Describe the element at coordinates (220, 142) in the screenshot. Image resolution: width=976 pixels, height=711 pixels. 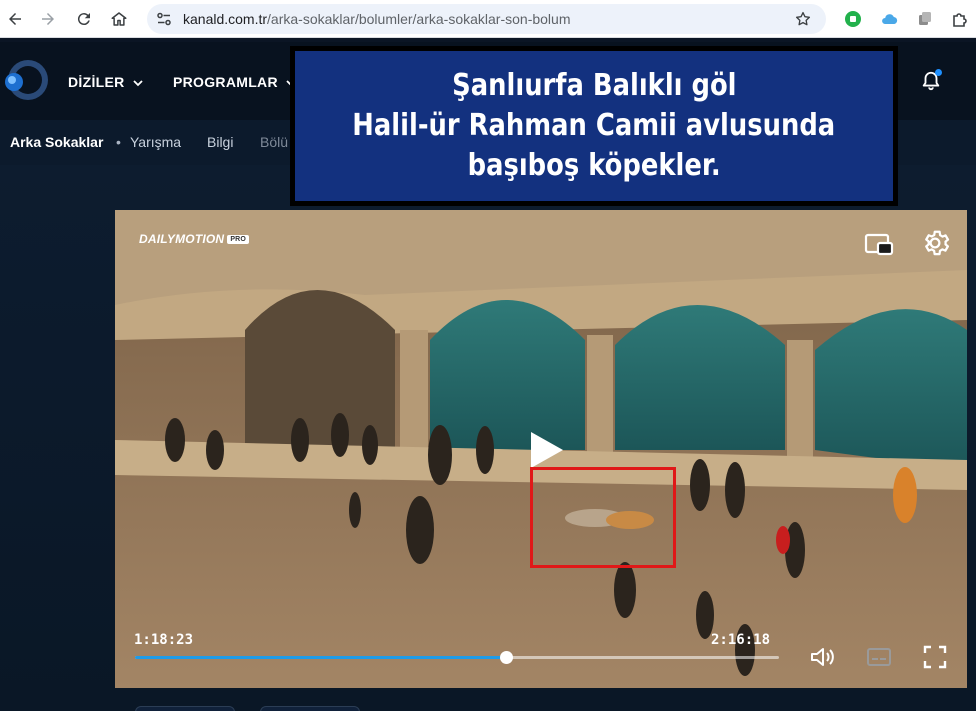
I see `subnav-bilgi: Bilgi` at that location.